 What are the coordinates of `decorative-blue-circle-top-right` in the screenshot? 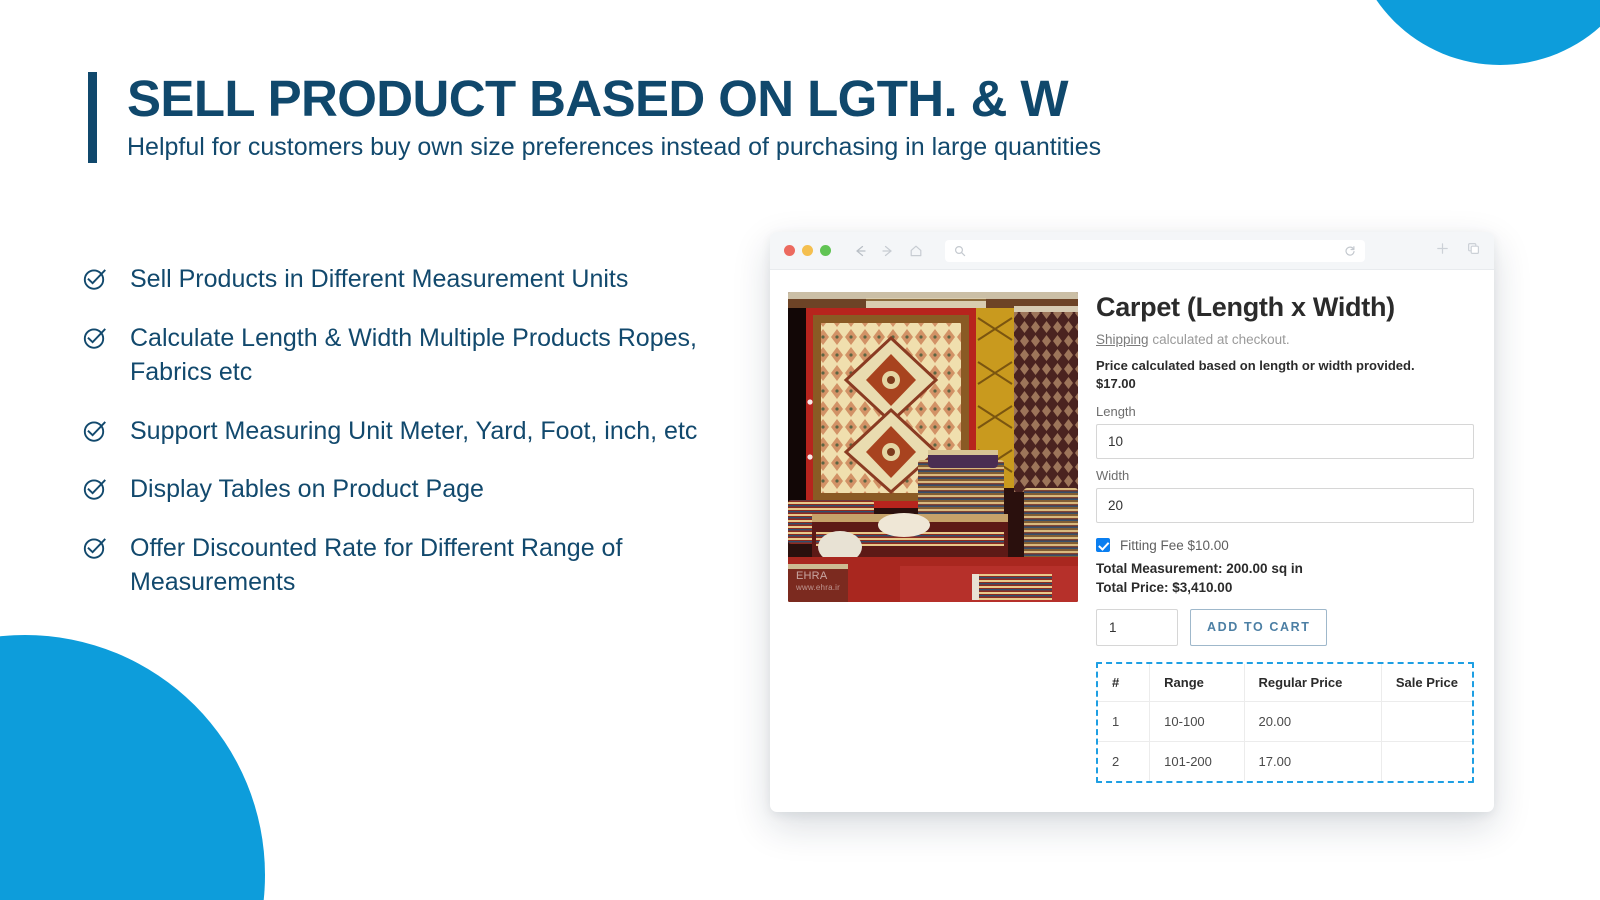 It's located at (1475, 32).